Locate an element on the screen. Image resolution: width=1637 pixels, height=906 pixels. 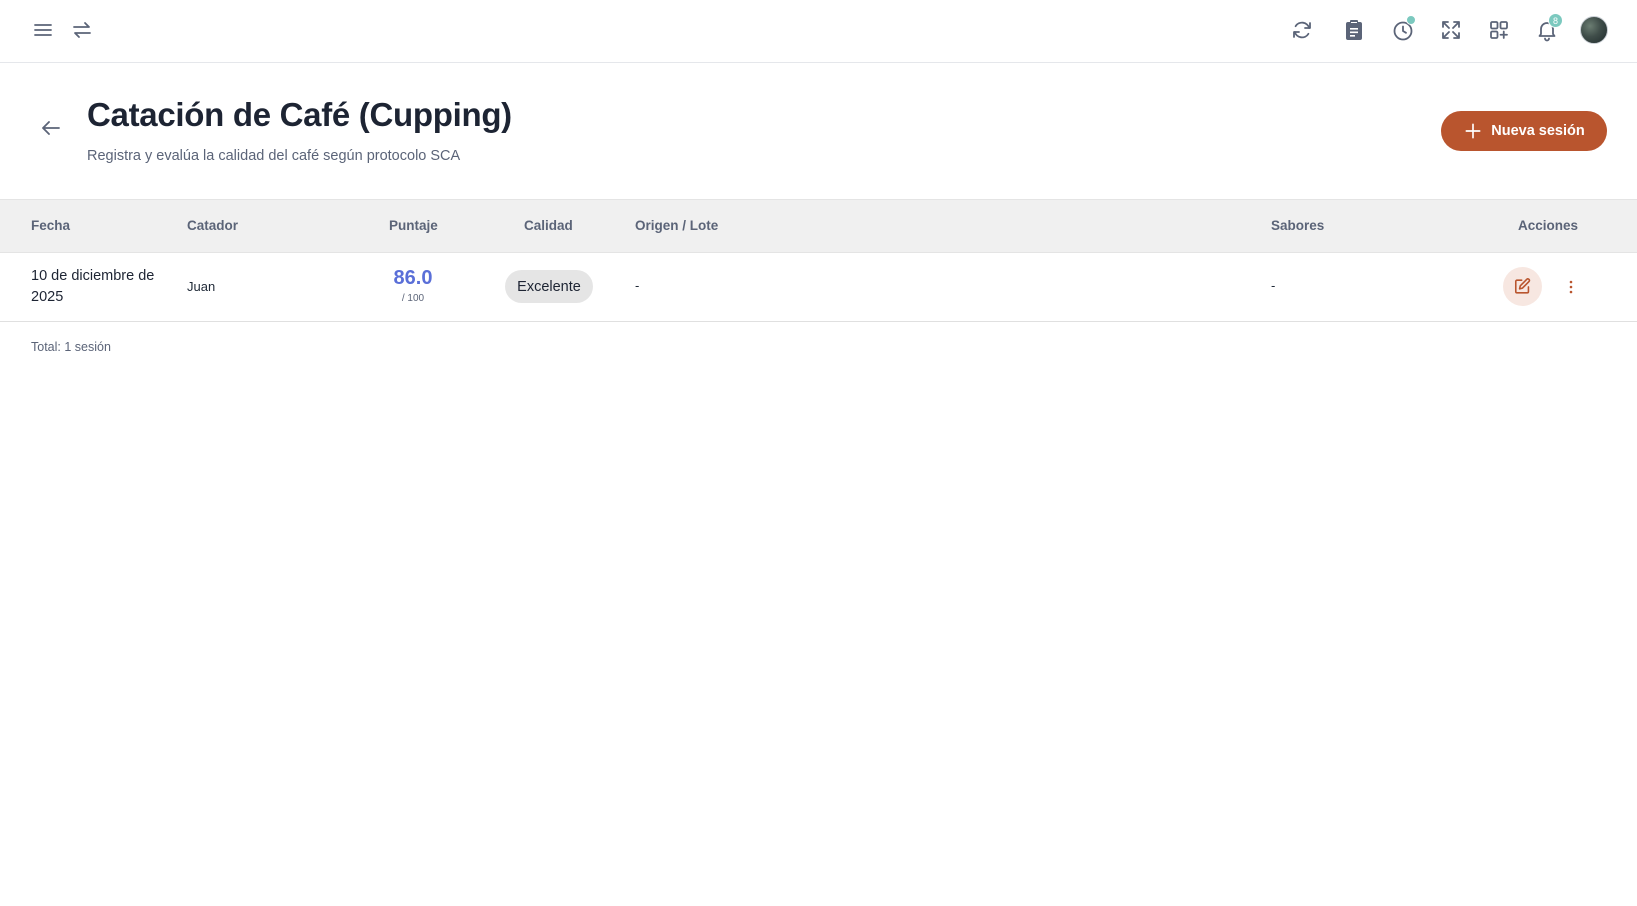
column-header-fecha: Fecha is located at coordinates (50, 225).